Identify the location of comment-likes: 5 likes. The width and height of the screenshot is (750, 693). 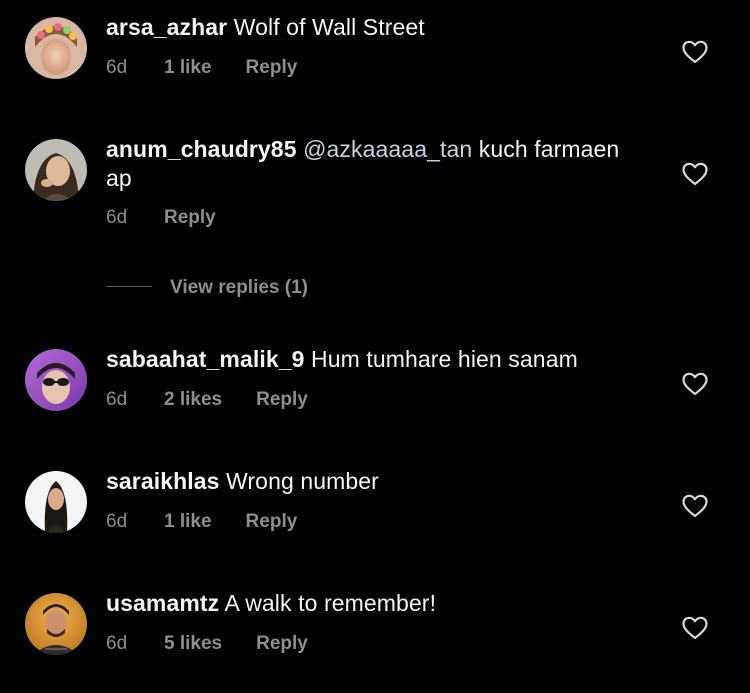
(193, 644).